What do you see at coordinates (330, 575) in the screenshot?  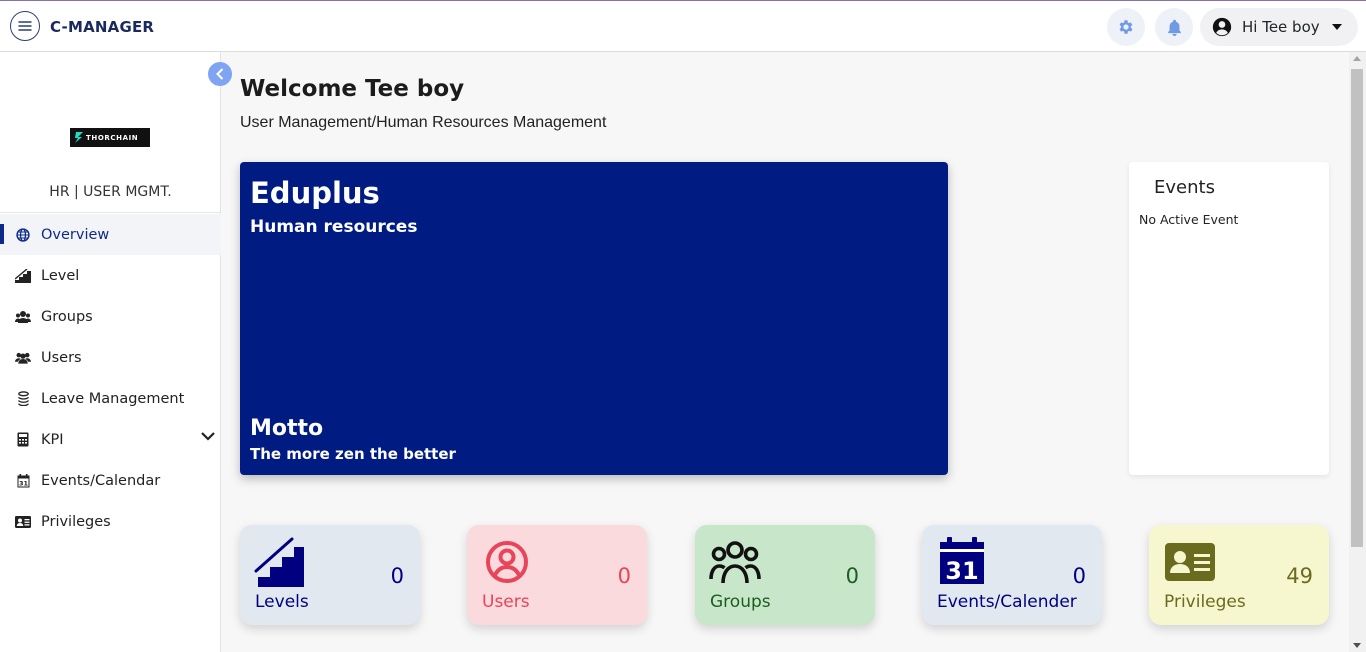 I see `stat-card-levels: Levels 0` at bounding box center [330, 575].